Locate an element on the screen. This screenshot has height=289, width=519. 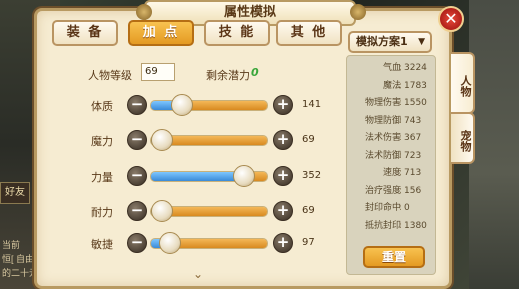
potential-value: 0 is located at coordinates (255, 72).